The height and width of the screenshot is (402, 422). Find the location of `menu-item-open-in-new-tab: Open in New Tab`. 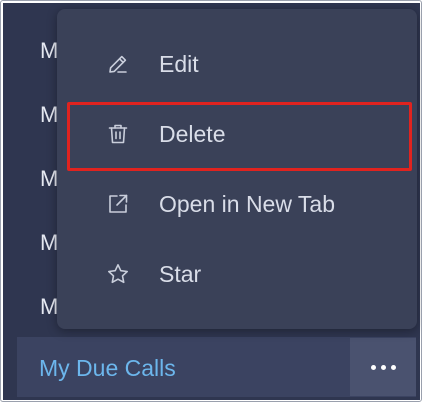

menu-item-open-in-new-tab: Open in New Tab is located at coordinates (237, 204).